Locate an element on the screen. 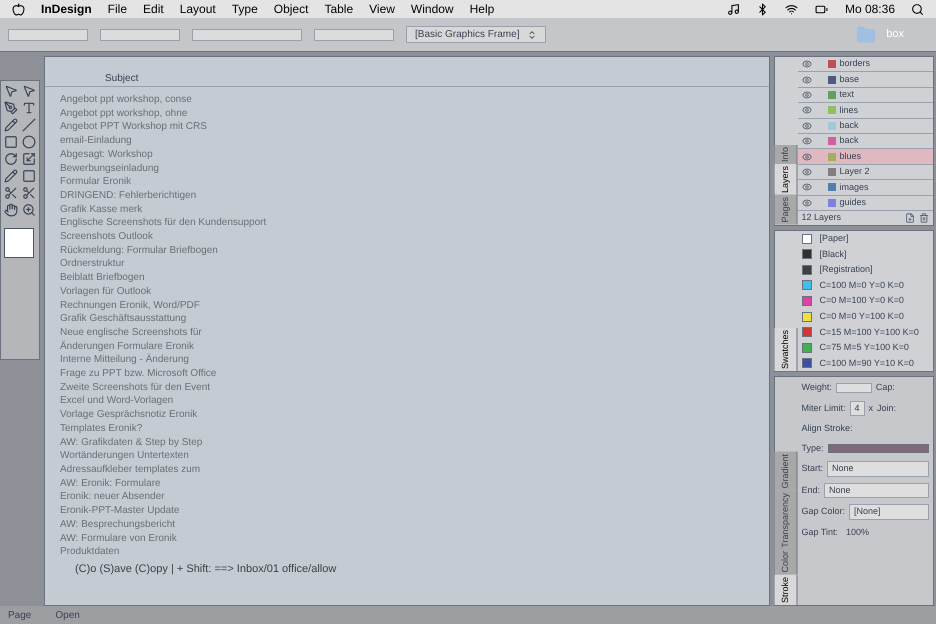  menu-item: Layout is located at coordinates (198, 9).